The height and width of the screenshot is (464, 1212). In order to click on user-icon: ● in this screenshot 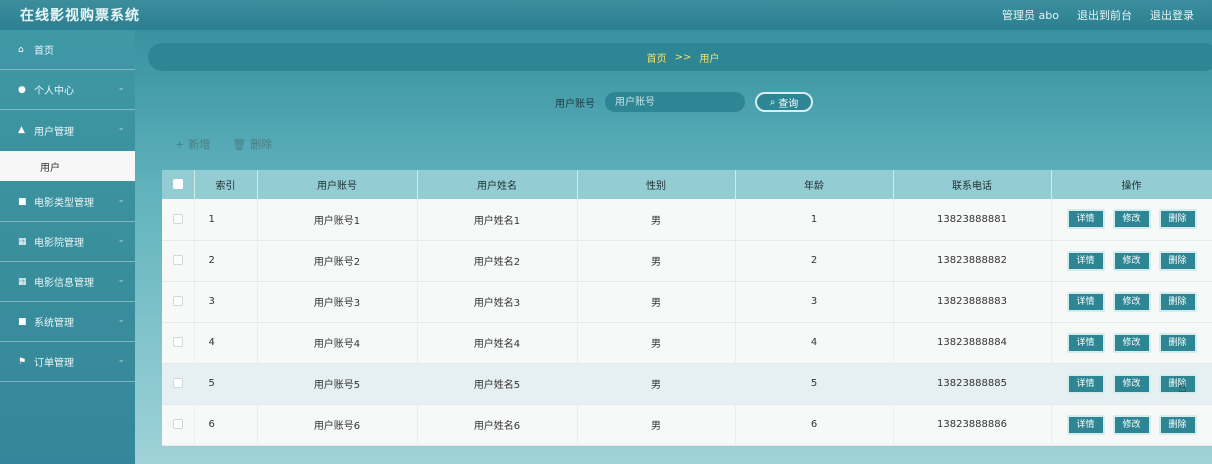, I will do `click(22, 89)`.